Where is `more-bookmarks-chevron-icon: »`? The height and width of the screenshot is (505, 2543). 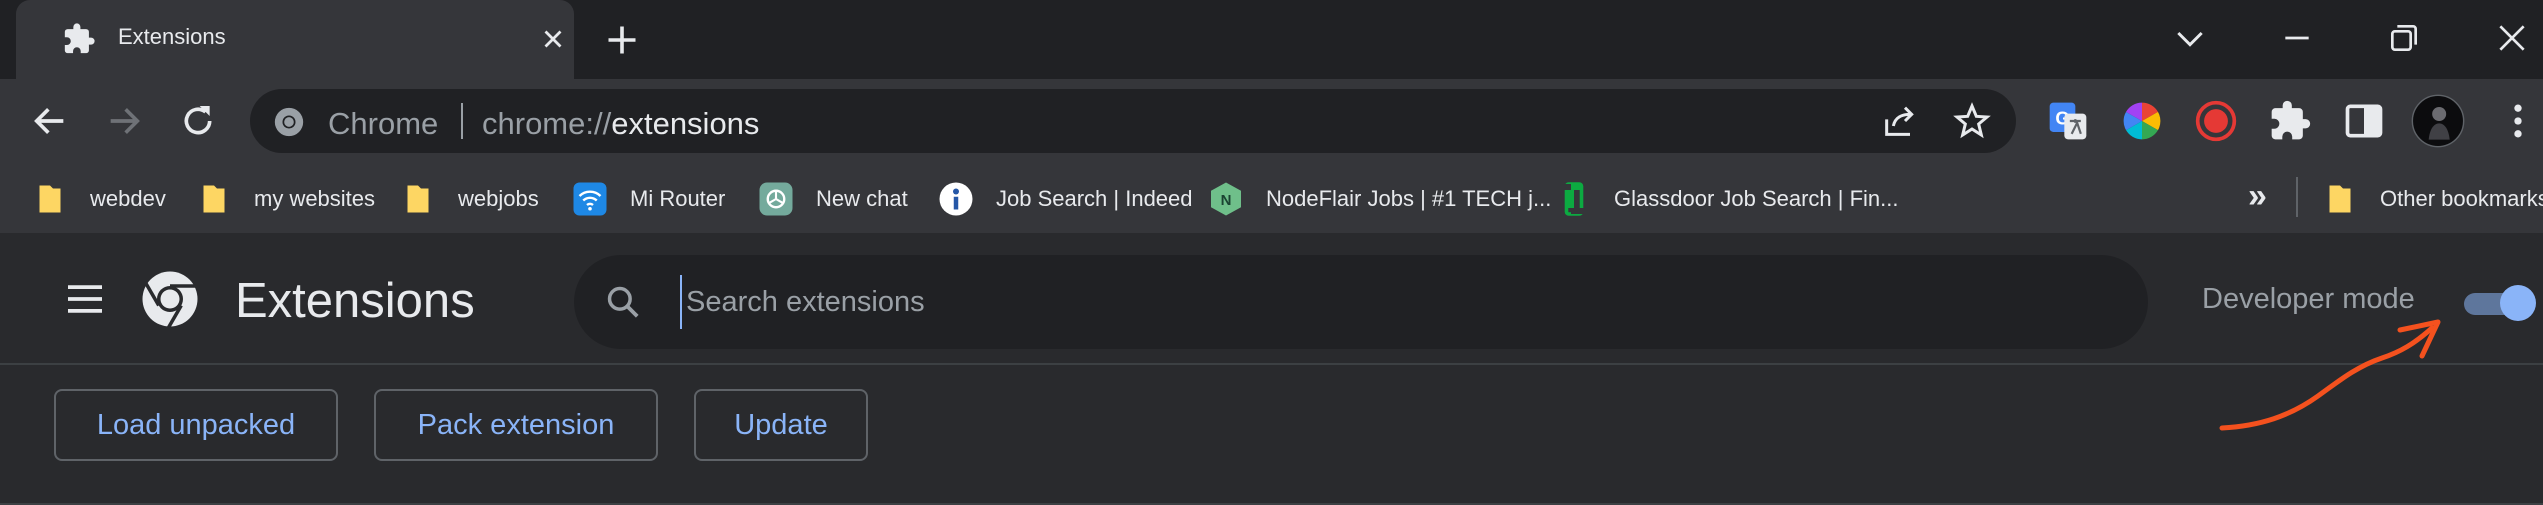
more-bookmarks-chevron-icon: » is located at coordinates (2257, 196).